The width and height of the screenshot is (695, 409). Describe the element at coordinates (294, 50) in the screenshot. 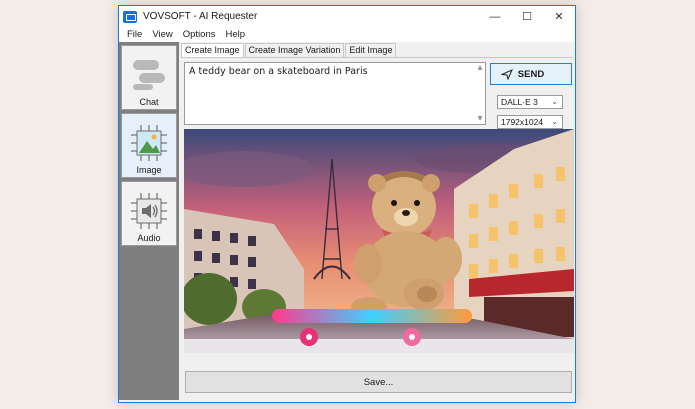

I see `tab-create-image-variation: Create Image Variation` at that location.